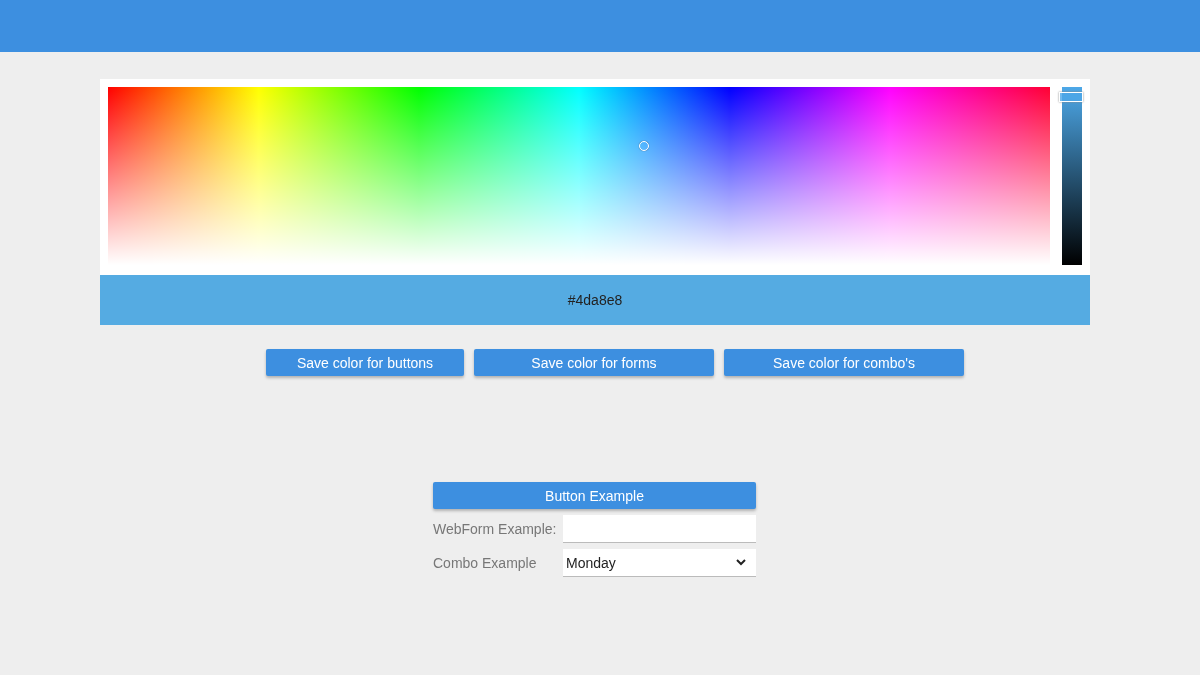 The height and width of the screenshot is (675, 1200). Describe the element at coordinates (659, 529) in the screenshot. I see `webform-input-field` at that location.